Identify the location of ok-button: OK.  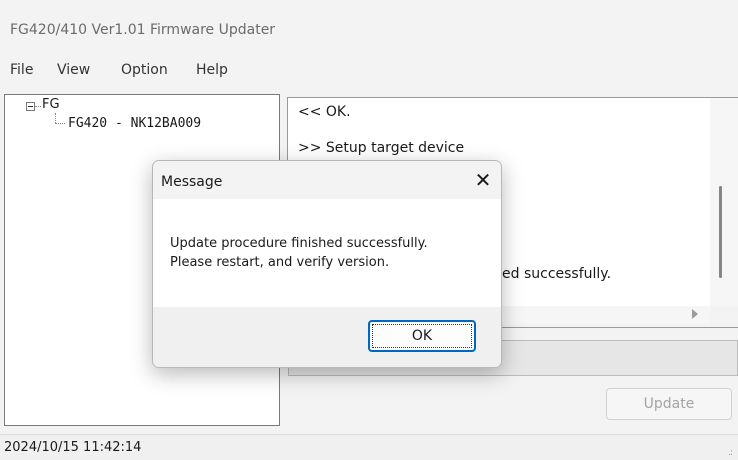
(422, 336).